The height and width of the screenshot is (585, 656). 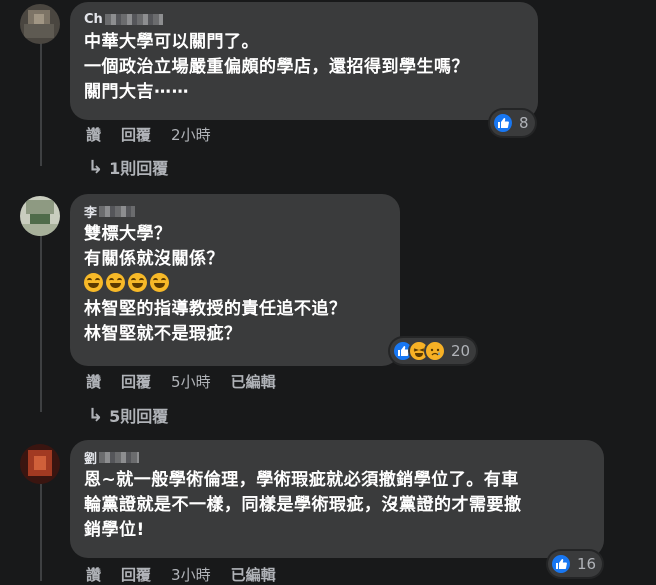 I want to click on comment-line: 恩~就一般學術倫理，學術瑕疵就必須撤銷學位了。有車, so click(x=301, y=480).